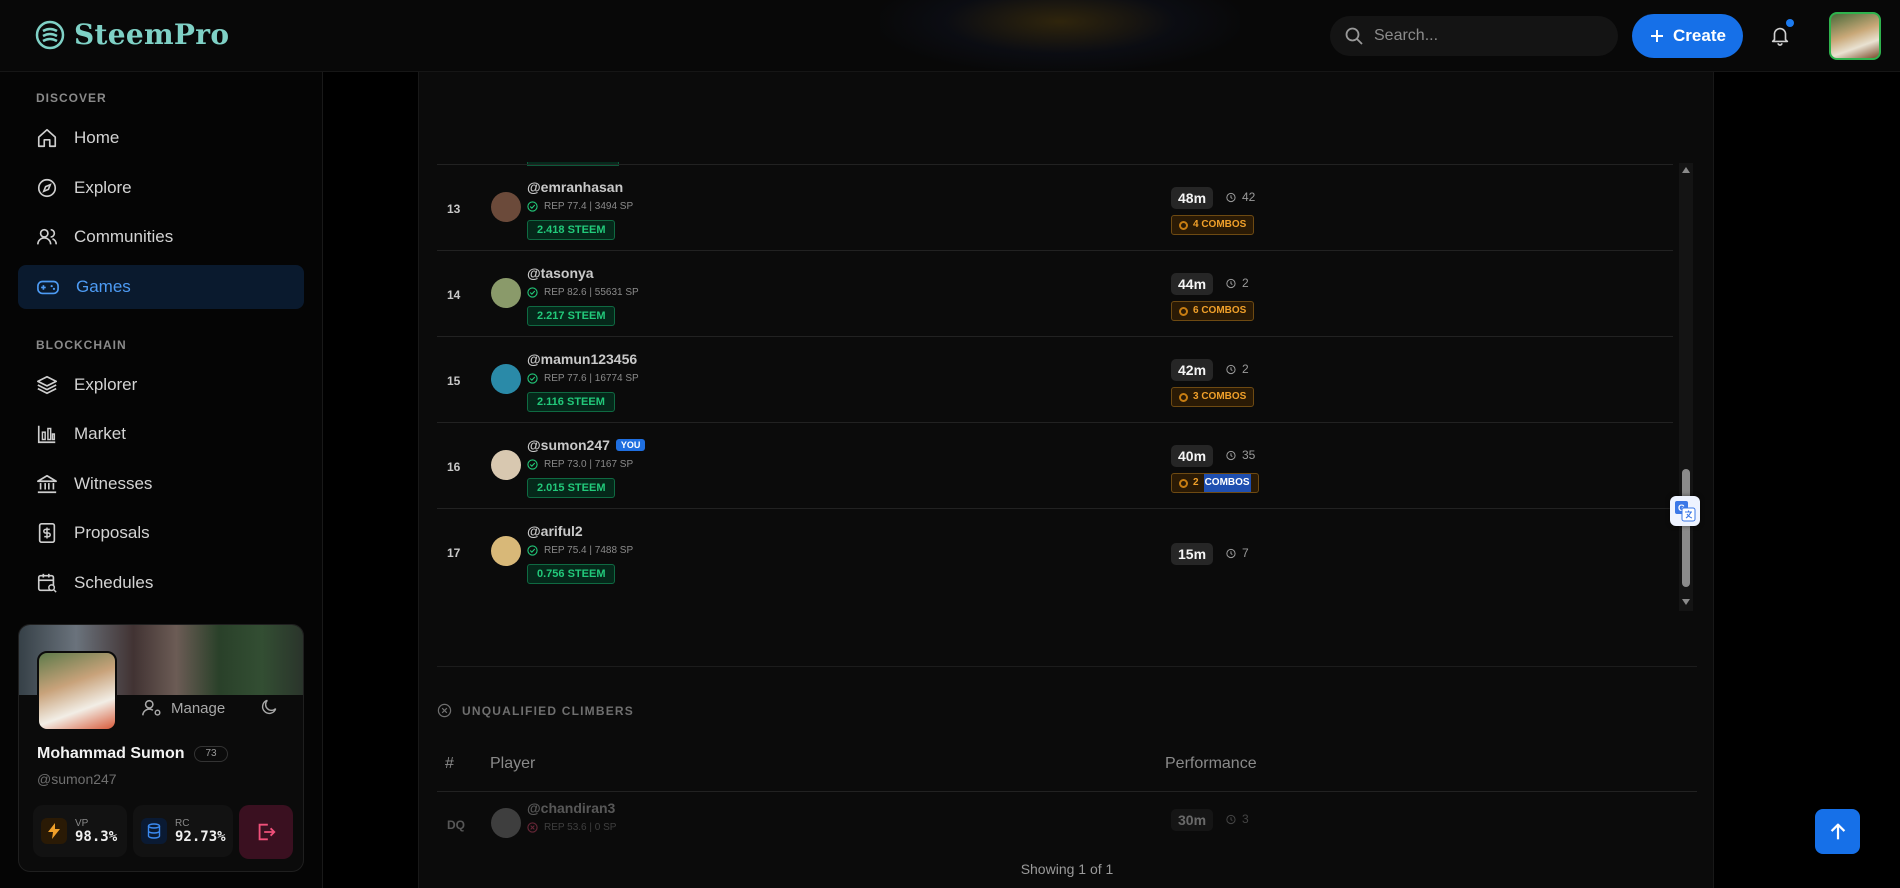  Describe the element at coordinates (454, 295) in the screenshot. I see `rank: 14` at that location.